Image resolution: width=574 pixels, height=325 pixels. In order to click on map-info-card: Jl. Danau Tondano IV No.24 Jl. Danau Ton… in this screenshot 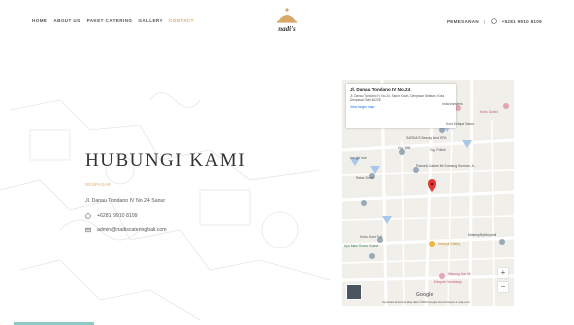, I will do `click(401, 106)`.